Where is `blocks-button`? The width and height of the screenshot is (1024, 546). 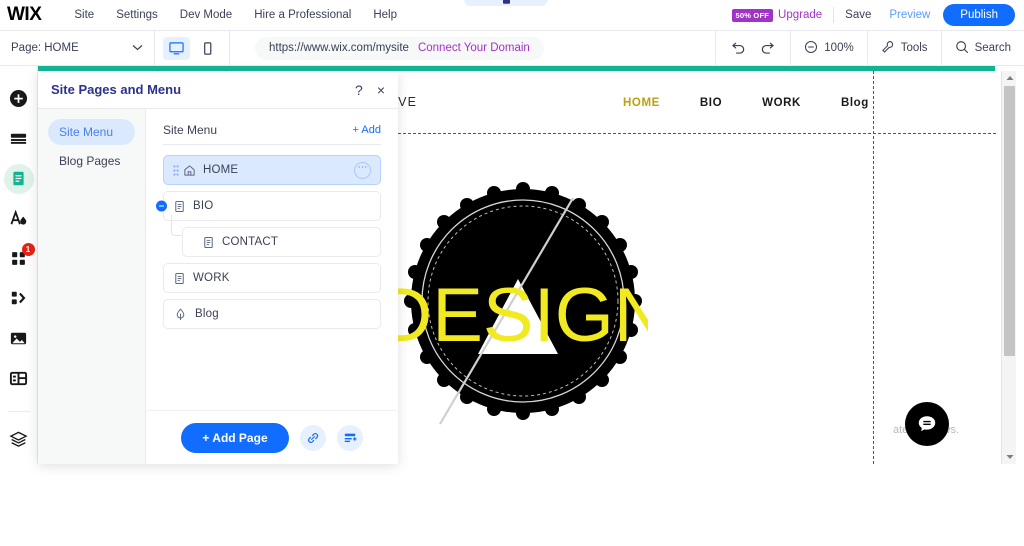
blocks-button is located at coordinates (19, 298).